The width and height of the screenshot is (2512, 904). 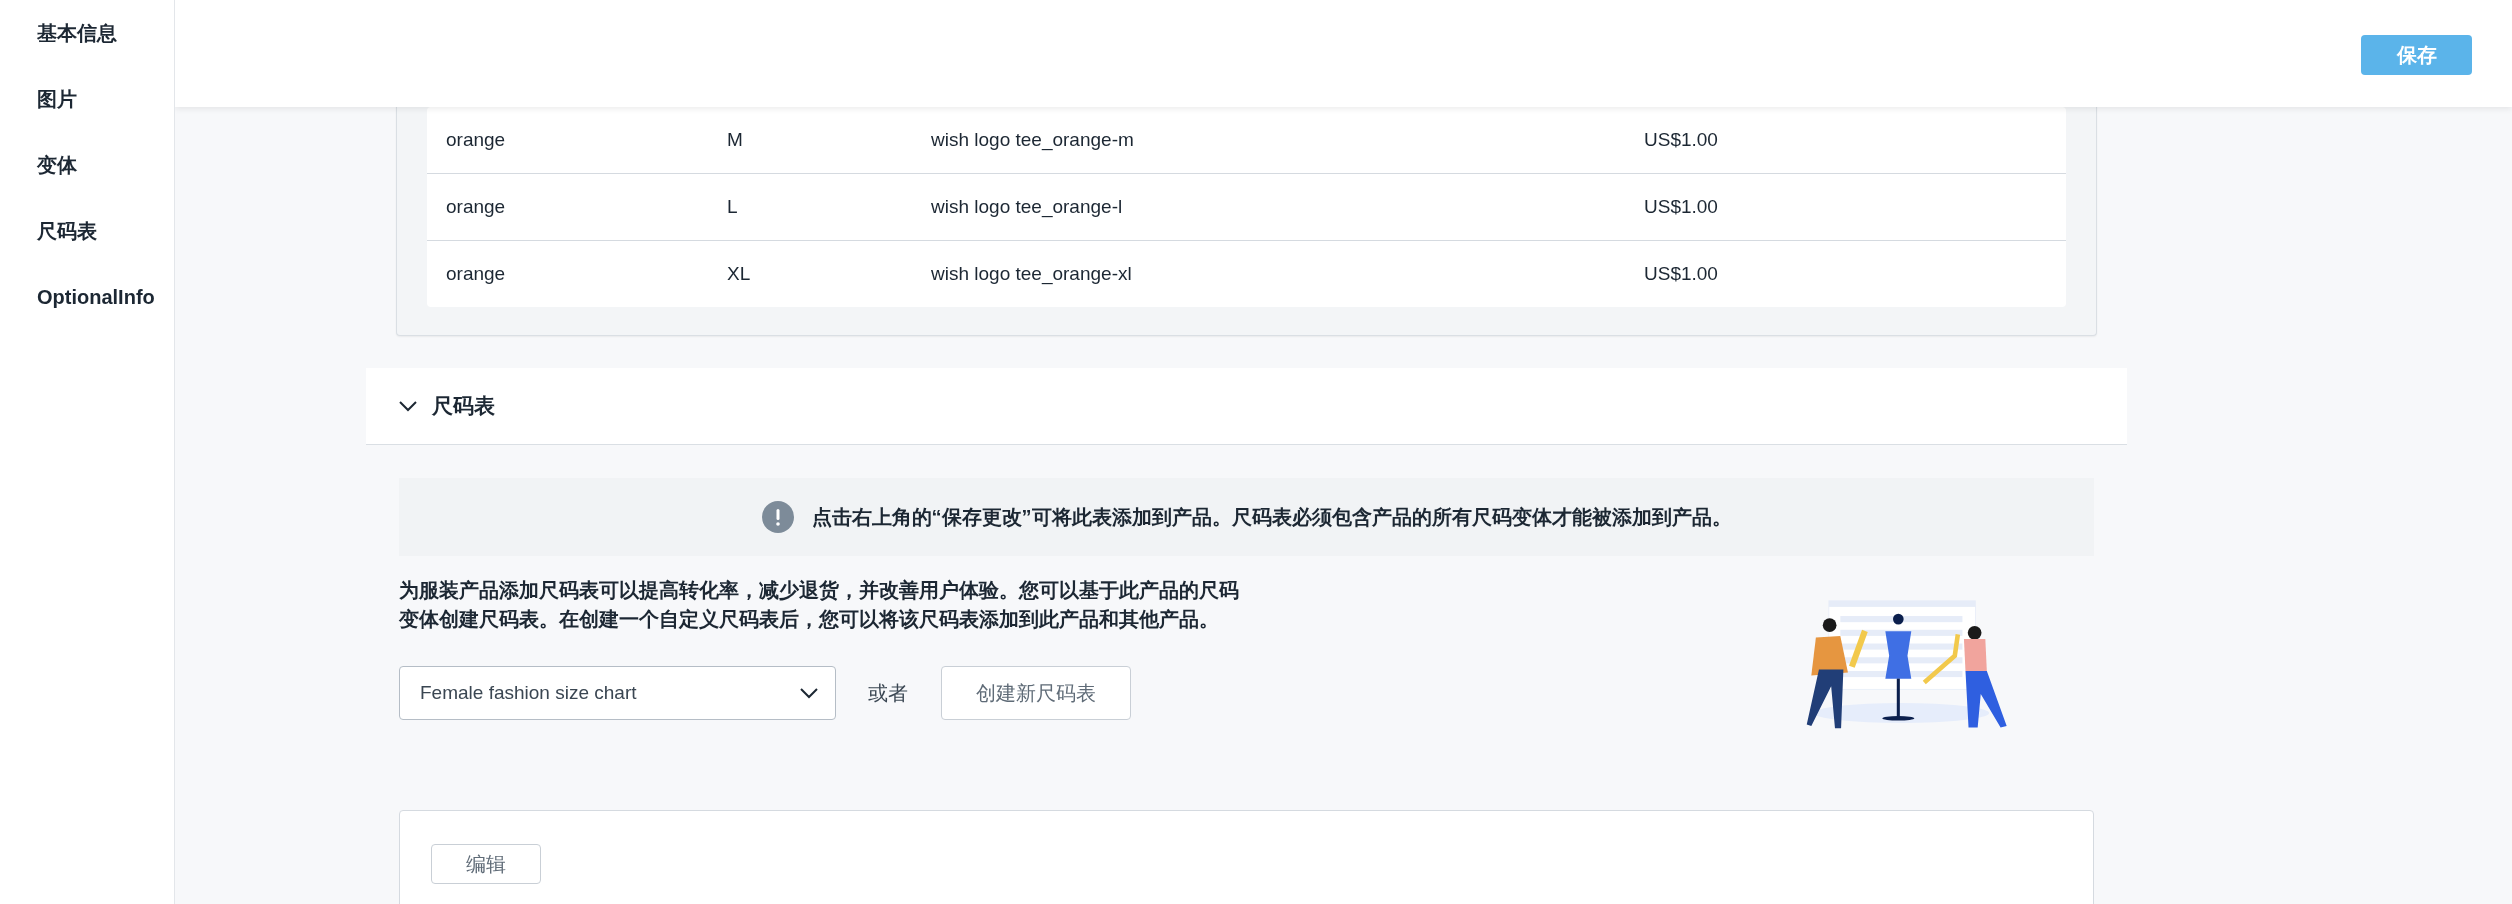 I want to click on sidebar-item: 变体, so click(x=87, y=179).